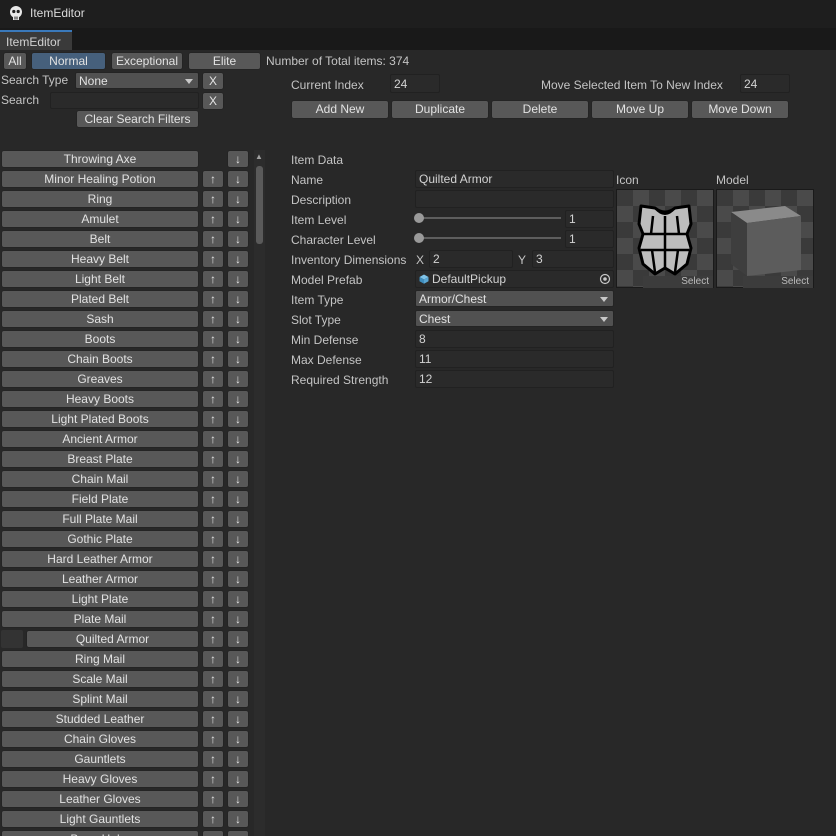 The height and width of the screenshot is (836, 836). Describe the element at coordinates (100, 739) in the screenshot. I see `item-select-button: Chain Gloves` at that location.